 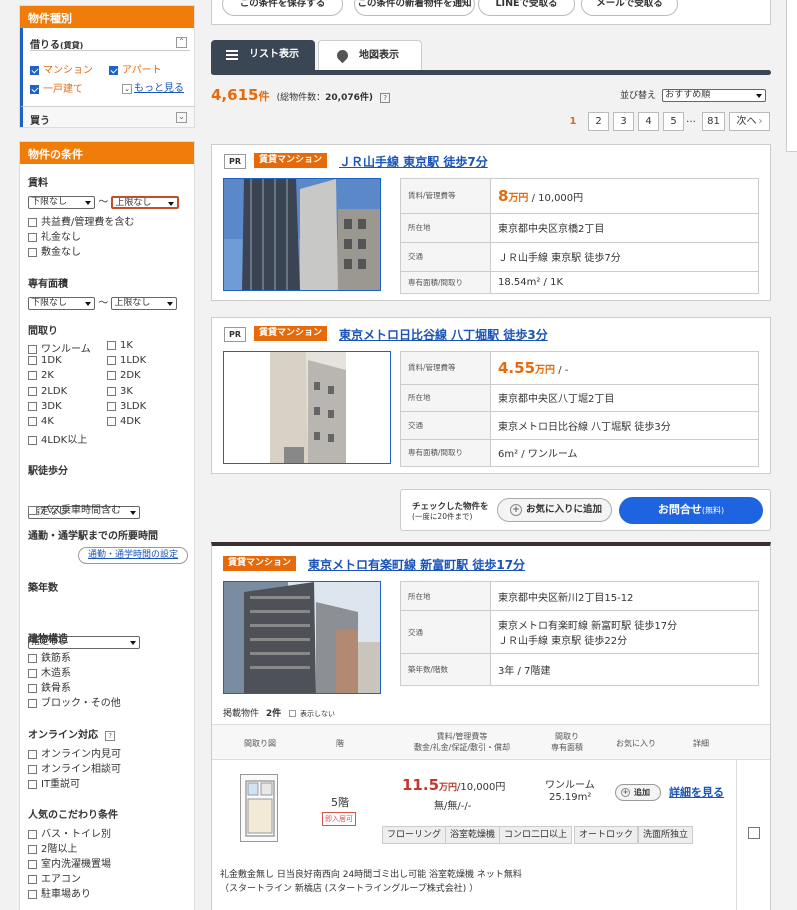 I want to click on page-link: 4, so click(x=648, y=121).